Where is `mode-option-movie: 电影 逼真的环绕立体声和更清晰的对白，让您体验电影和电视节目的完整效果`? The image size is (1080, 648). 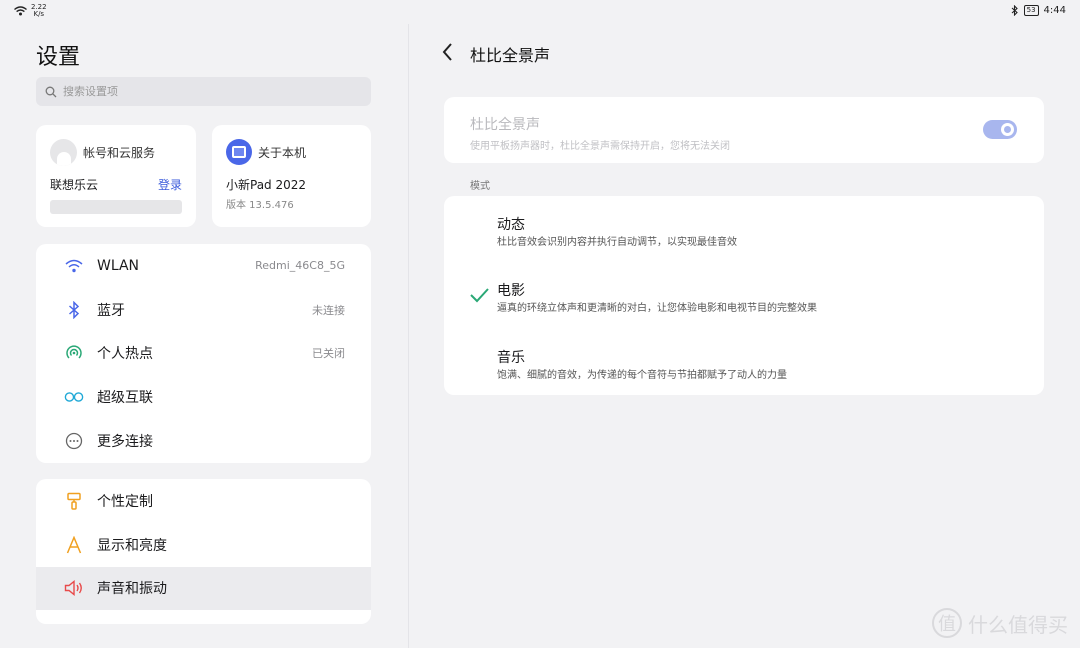
mode-option-movie: 电影 逼真的环绕立体声和更清晰的对白，让您体验电影和电视节目的完整效果 is located at coordinates (744, 295).